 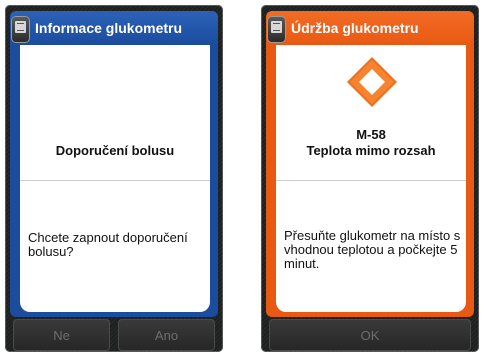 What do you see at coordinates (370, 335) in the screenshot?
I see `ok-button: OK` at bounding box center [370, 335].